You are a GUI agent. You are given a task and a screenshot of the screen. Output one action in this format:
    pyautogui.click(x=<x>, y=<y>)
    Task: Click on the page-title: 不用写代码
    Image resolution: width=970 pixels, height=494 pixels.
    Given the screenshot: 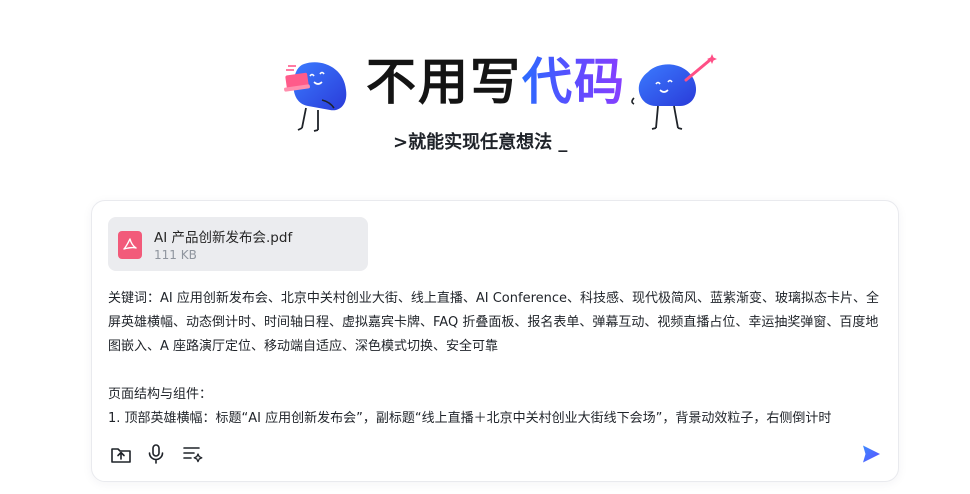 What is the action you would take?
    pyautogui.click(x=496, y=82)
    